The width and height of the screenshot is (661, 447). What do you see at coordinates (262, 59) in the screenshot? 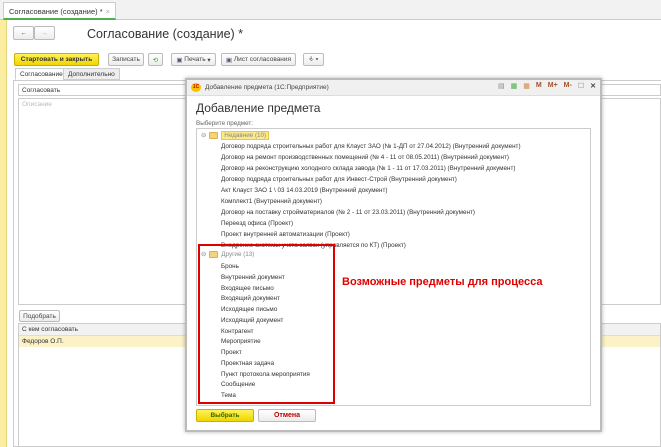
I see `approval-sheet-label: Лист согласования` at bounding box center [262, 59].